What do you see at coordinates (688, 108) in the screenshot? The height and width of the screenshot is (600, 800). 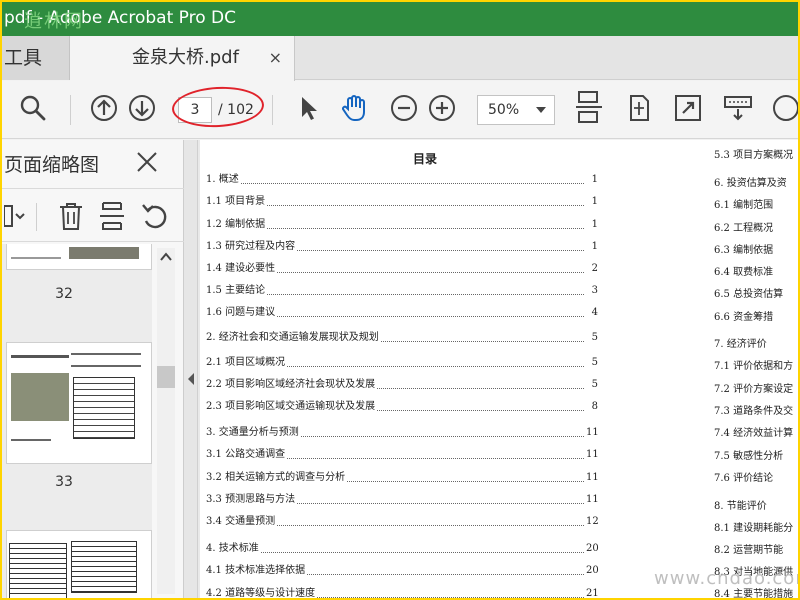 I see `full-screen-icon` at bounding box center [688, 108].